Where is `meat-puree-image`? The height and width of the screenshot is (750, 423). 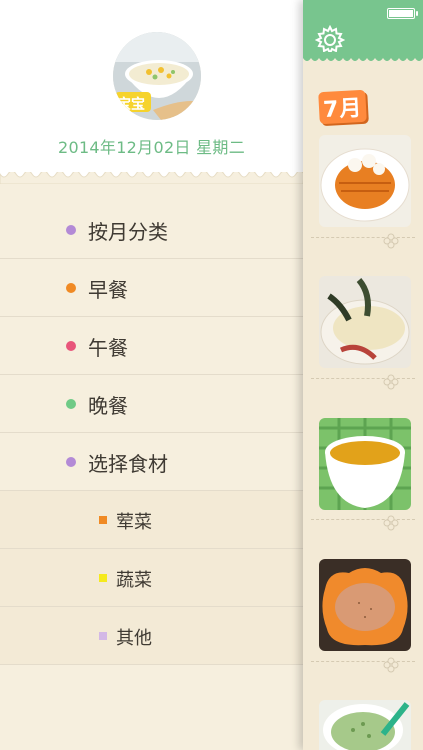 meat-puree-image is located at coordinates (365, 605).